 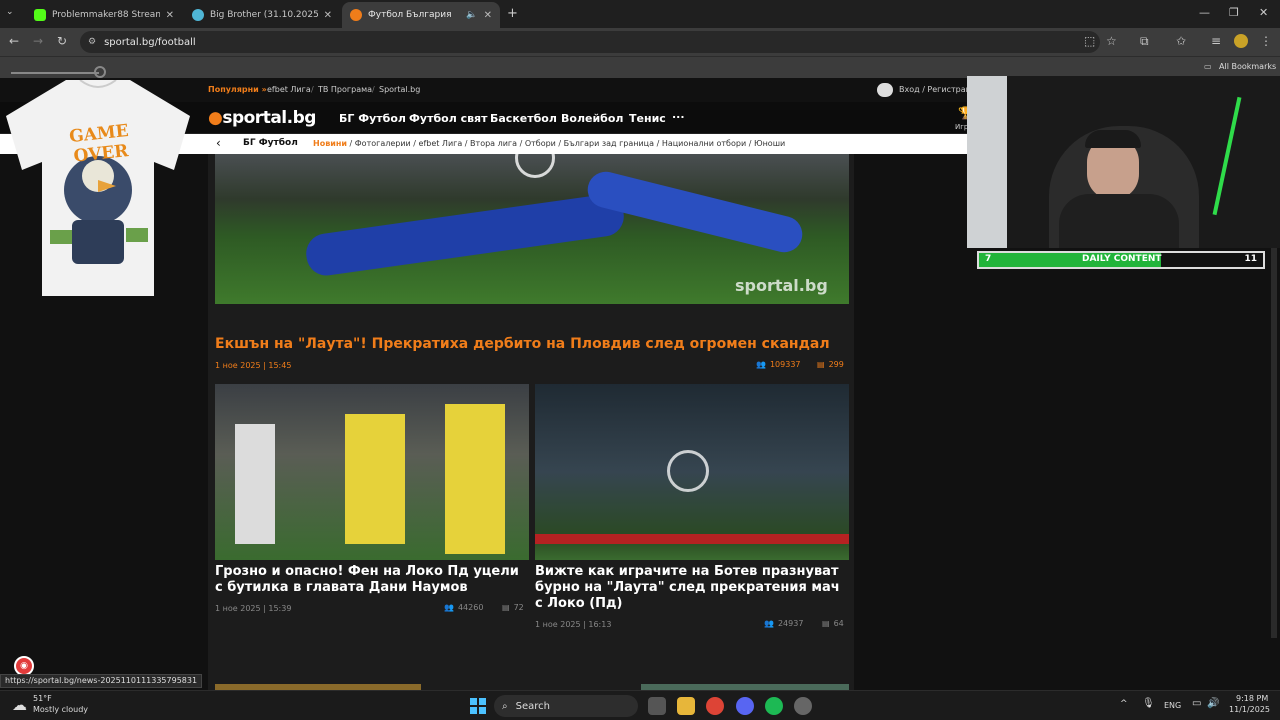 What do you see at coordinates (1250, 259) in the screenshot?
I see `daily-total: 11` at bounding box center [1250, 259].